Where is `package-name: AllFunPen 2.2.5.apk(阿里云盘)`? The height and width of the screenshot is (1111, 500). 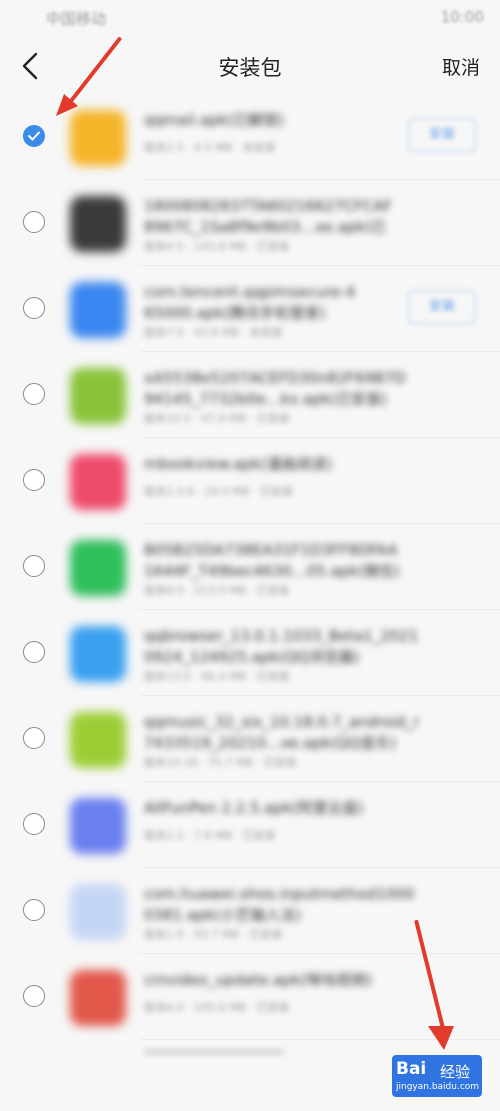 package-name: AllFunPen 2.2.5.apk(阿里云盘) is located at coordinates (254, 808).